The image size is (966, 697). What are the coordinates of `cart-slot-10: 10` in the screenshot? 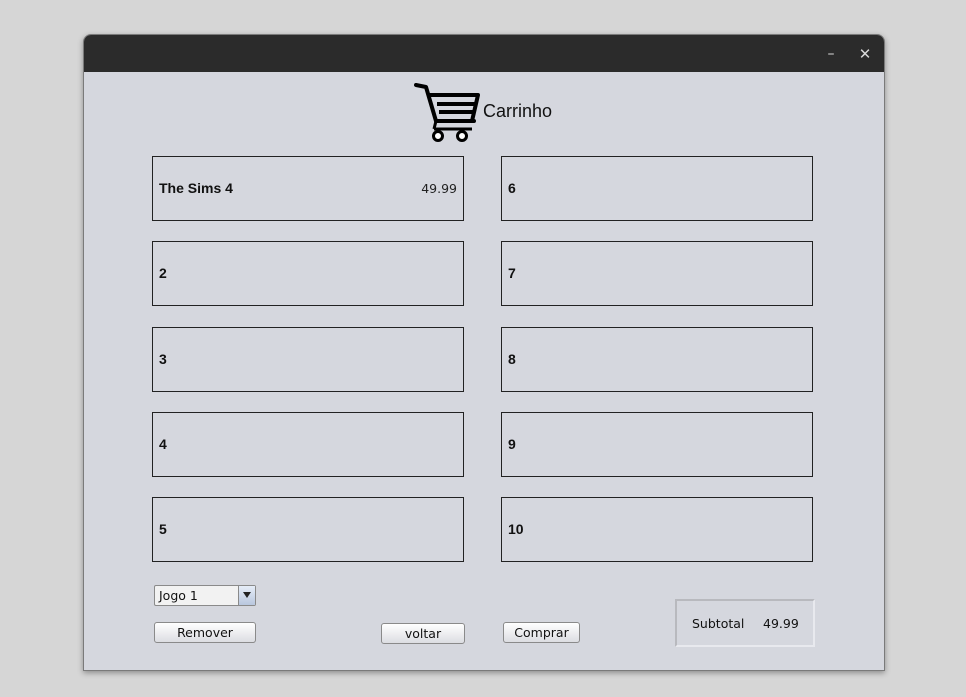 It's located at (657, 529).